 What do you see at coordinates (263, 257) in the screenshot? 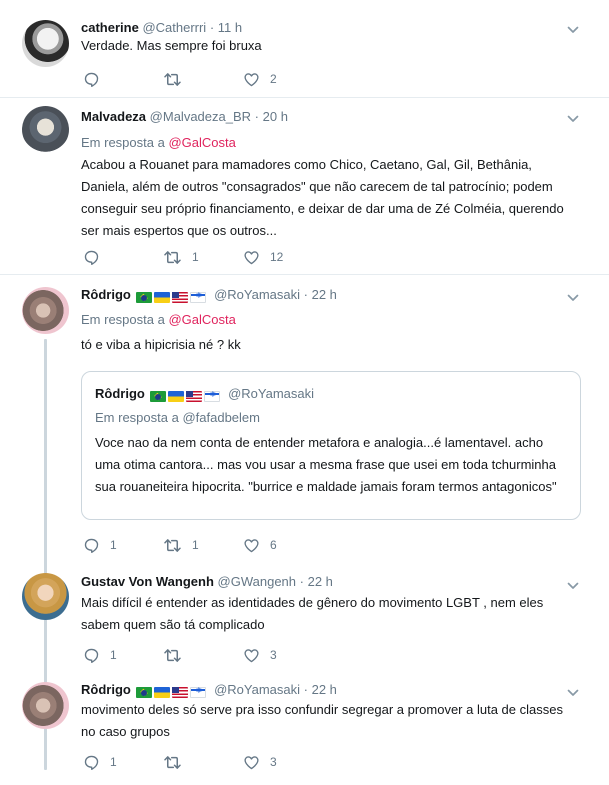
I see `like-button: 12` at bounding box center [263, 257].